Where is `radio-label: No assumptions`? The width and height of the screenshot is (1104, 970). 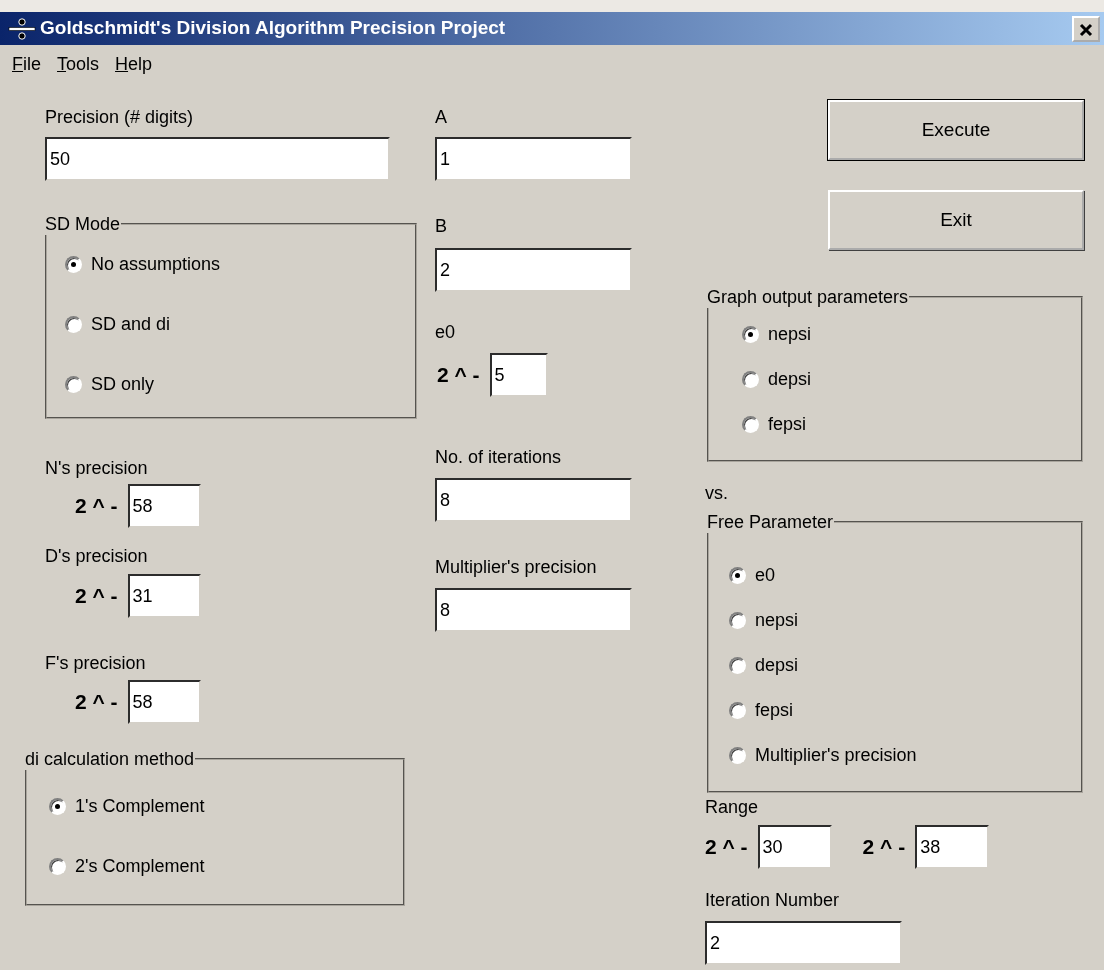 radio-label: No assumptions is located at coordinates (156, 264).